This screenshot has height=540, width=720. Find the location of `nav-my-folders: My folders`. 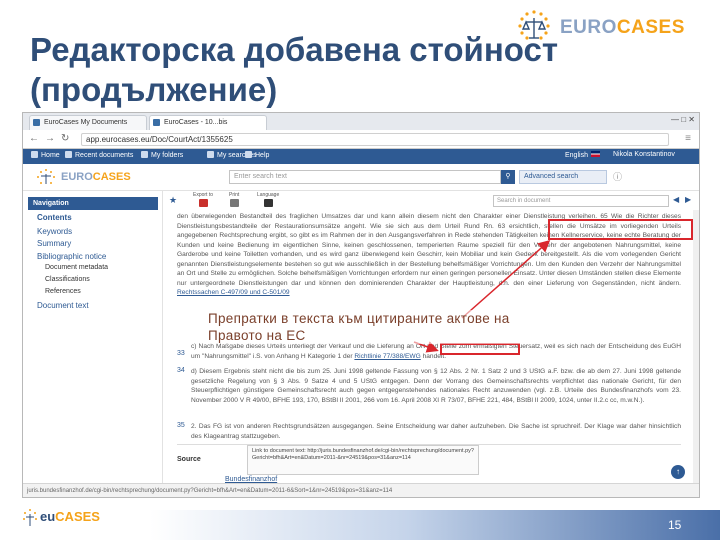

nav-my-folders: My folders is located at coordinates (162, 155).